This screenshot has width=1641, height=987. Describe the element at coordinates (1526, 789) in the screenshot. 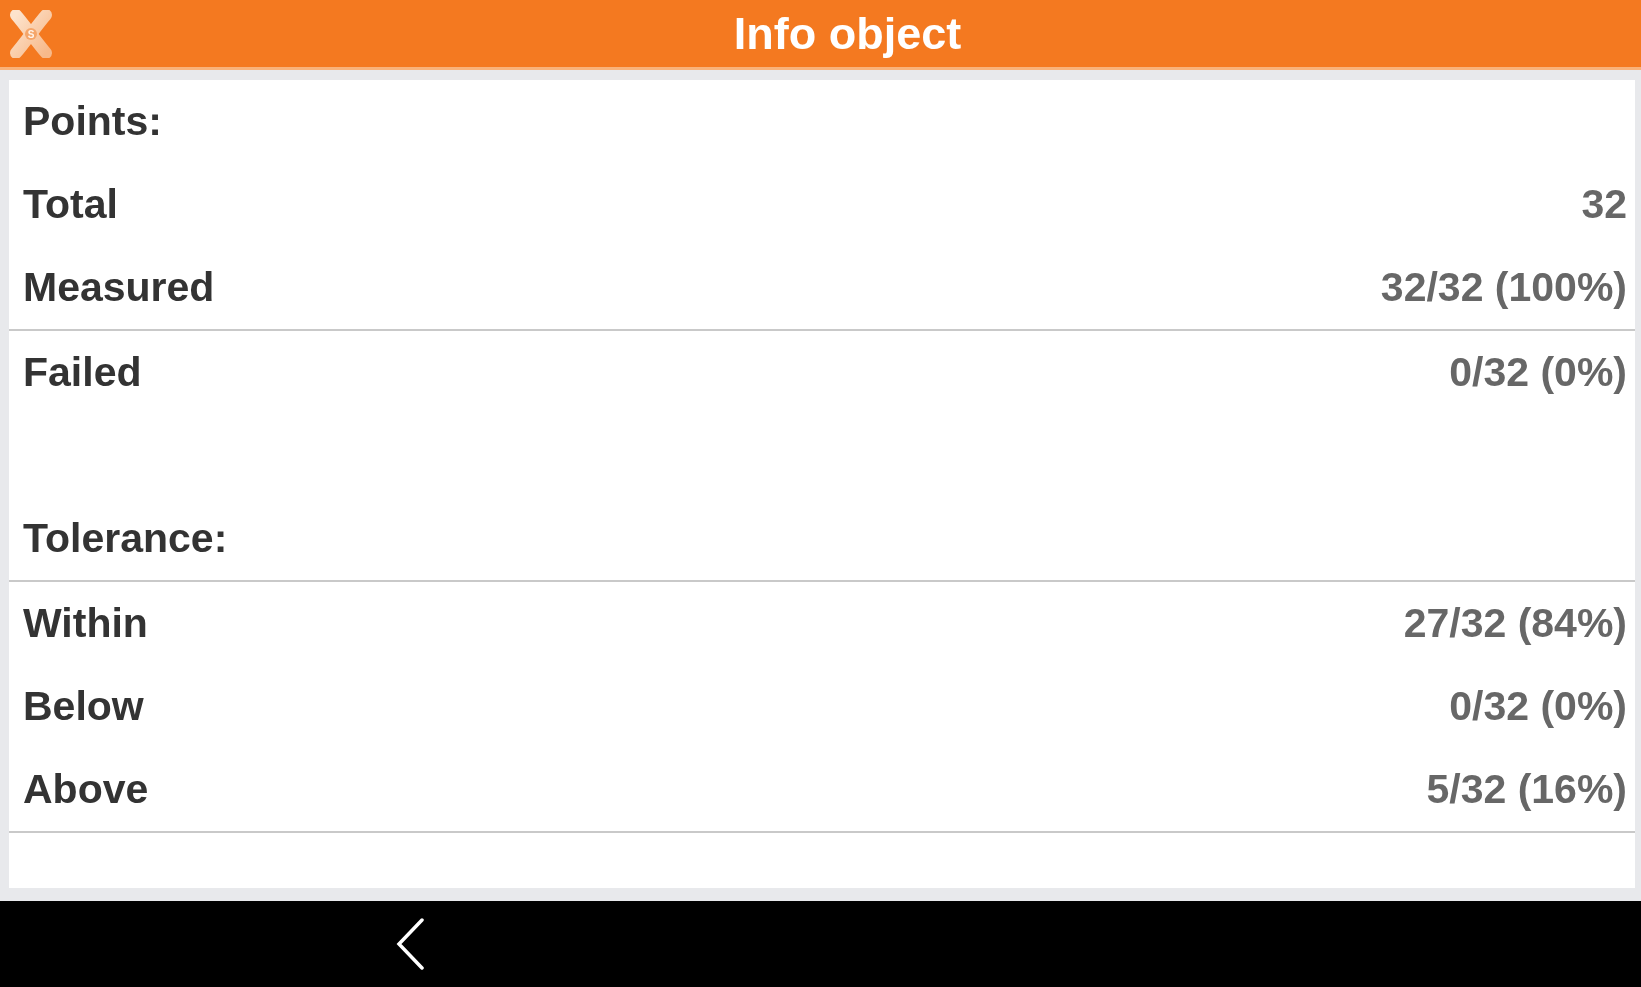

I see `stat-value: 5/32 (16%)` at that location.